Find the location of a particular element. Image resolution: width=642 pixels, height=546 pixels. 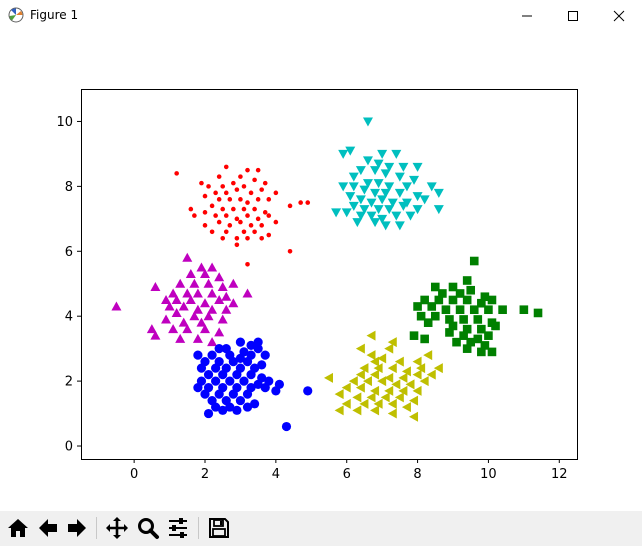

back-icon is located at coordinates (48, 528).